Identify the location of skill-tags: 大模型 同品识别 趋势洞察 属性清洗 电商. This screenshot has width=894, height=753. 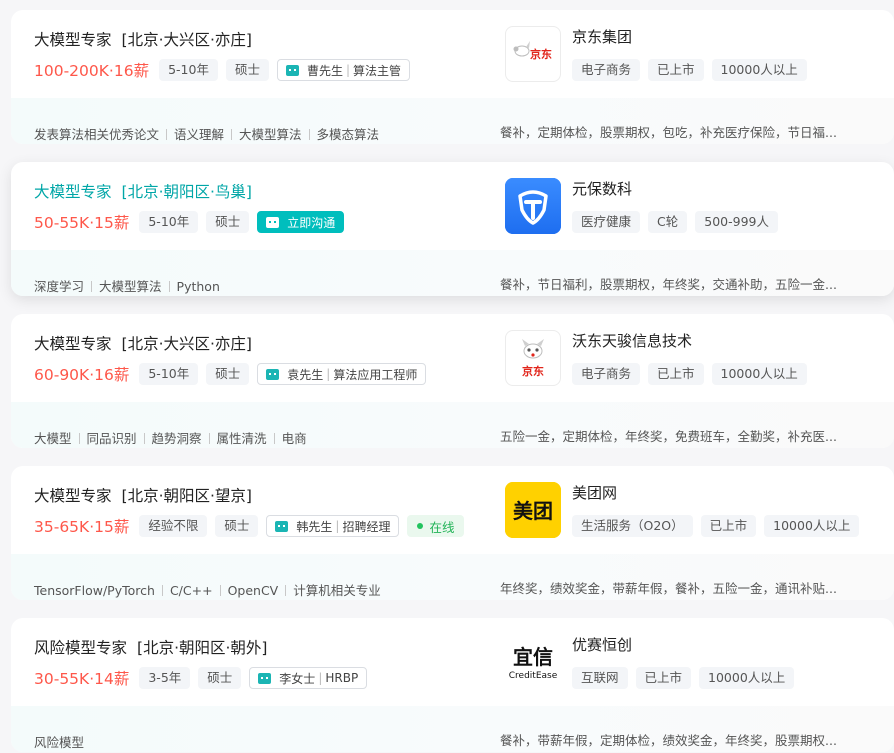
(170, 437).